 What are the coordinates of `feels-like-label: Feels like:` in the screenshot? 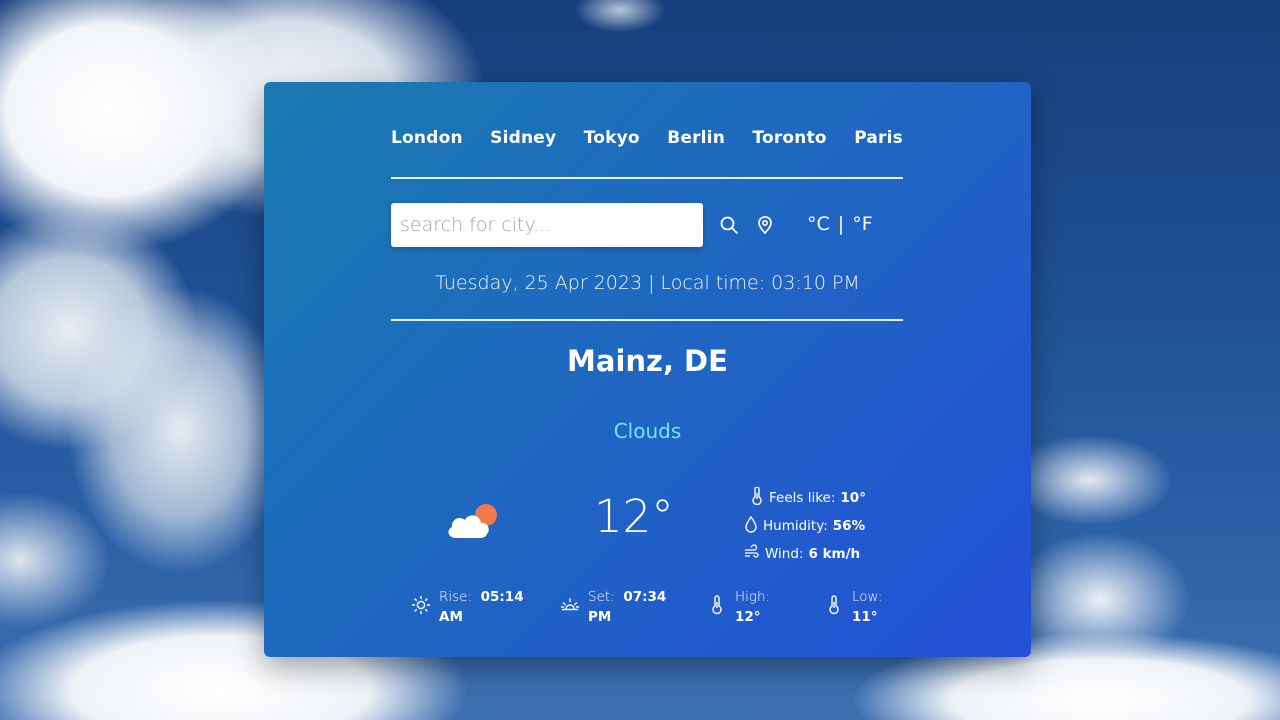 It's located at (802, 498).